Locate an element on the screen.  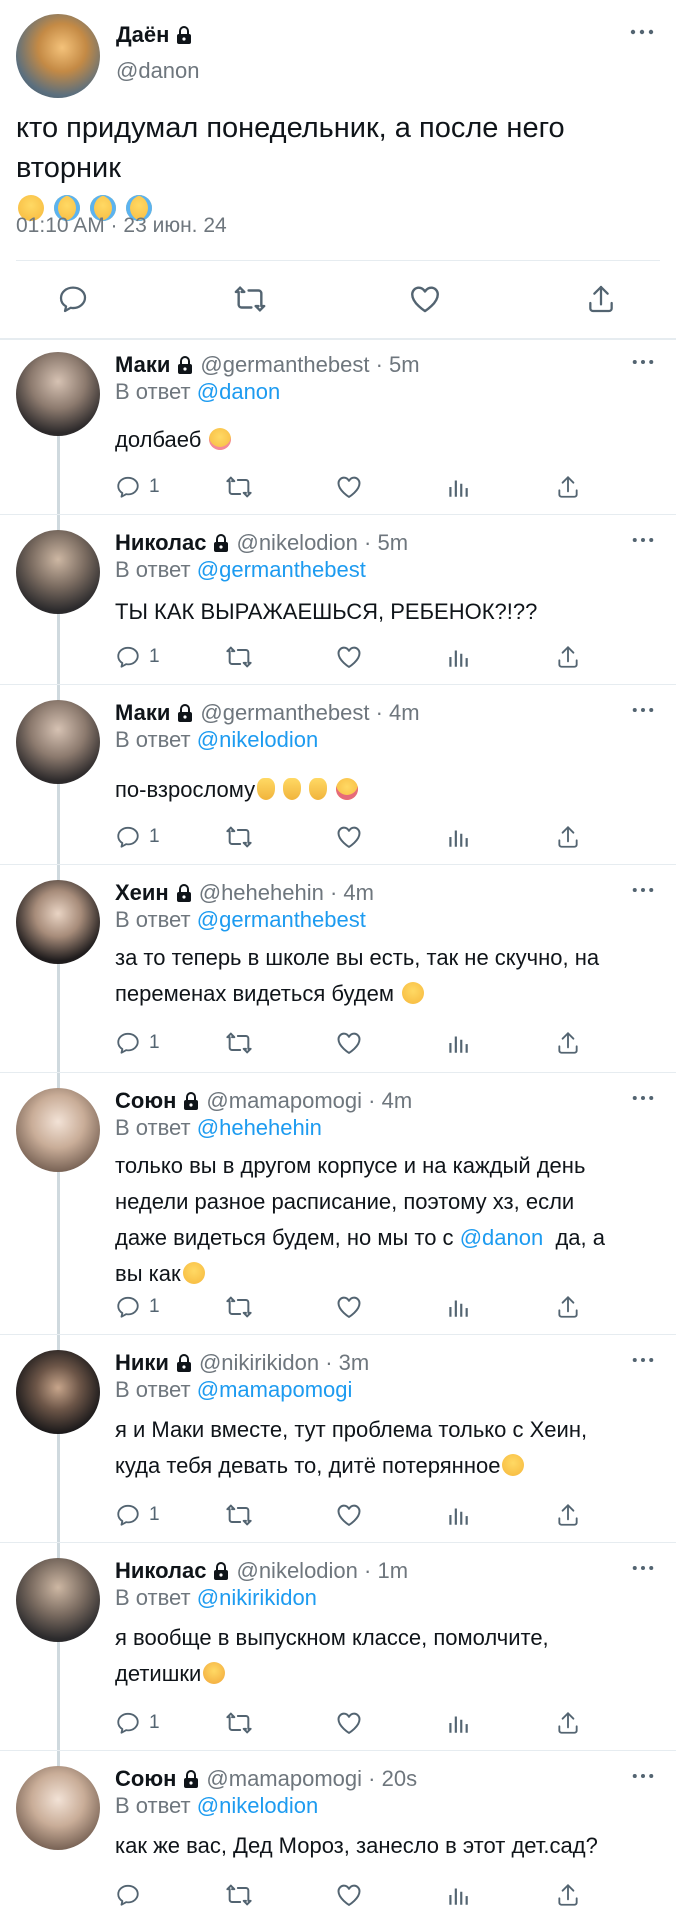
reply-author: Маки @germanthebest · 5m is located at coordinates (267, 365).